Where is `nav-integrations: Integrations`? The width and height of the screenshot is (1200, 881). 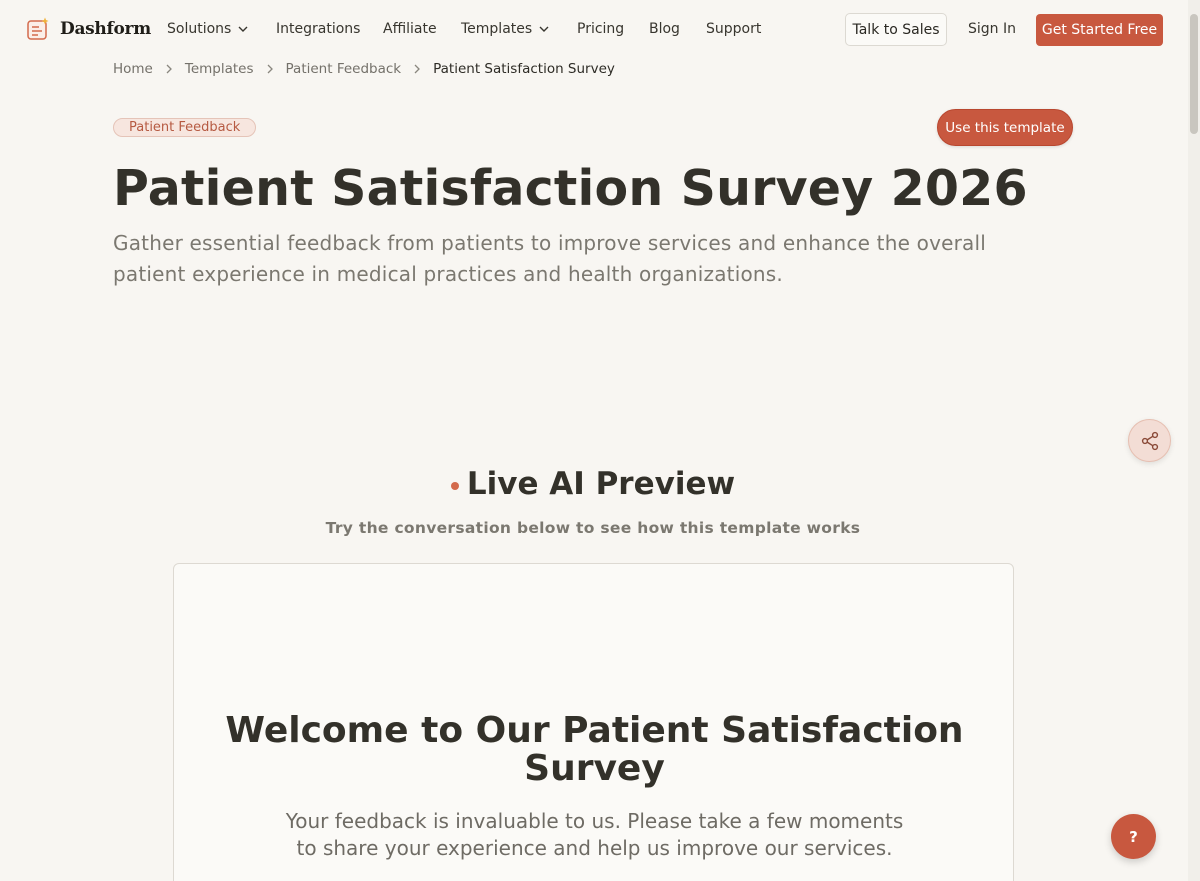 nav-integrations: Integrations is located at coordinates (318, 29).